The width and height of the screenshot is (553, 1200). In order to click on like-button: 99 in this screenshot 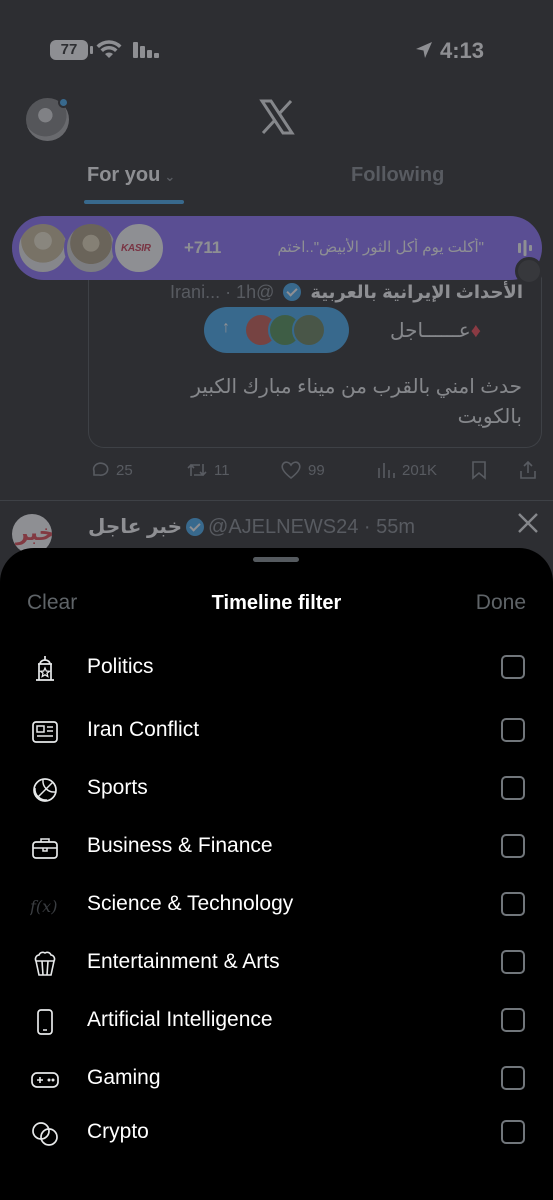, I will do `click(302, 470)`.